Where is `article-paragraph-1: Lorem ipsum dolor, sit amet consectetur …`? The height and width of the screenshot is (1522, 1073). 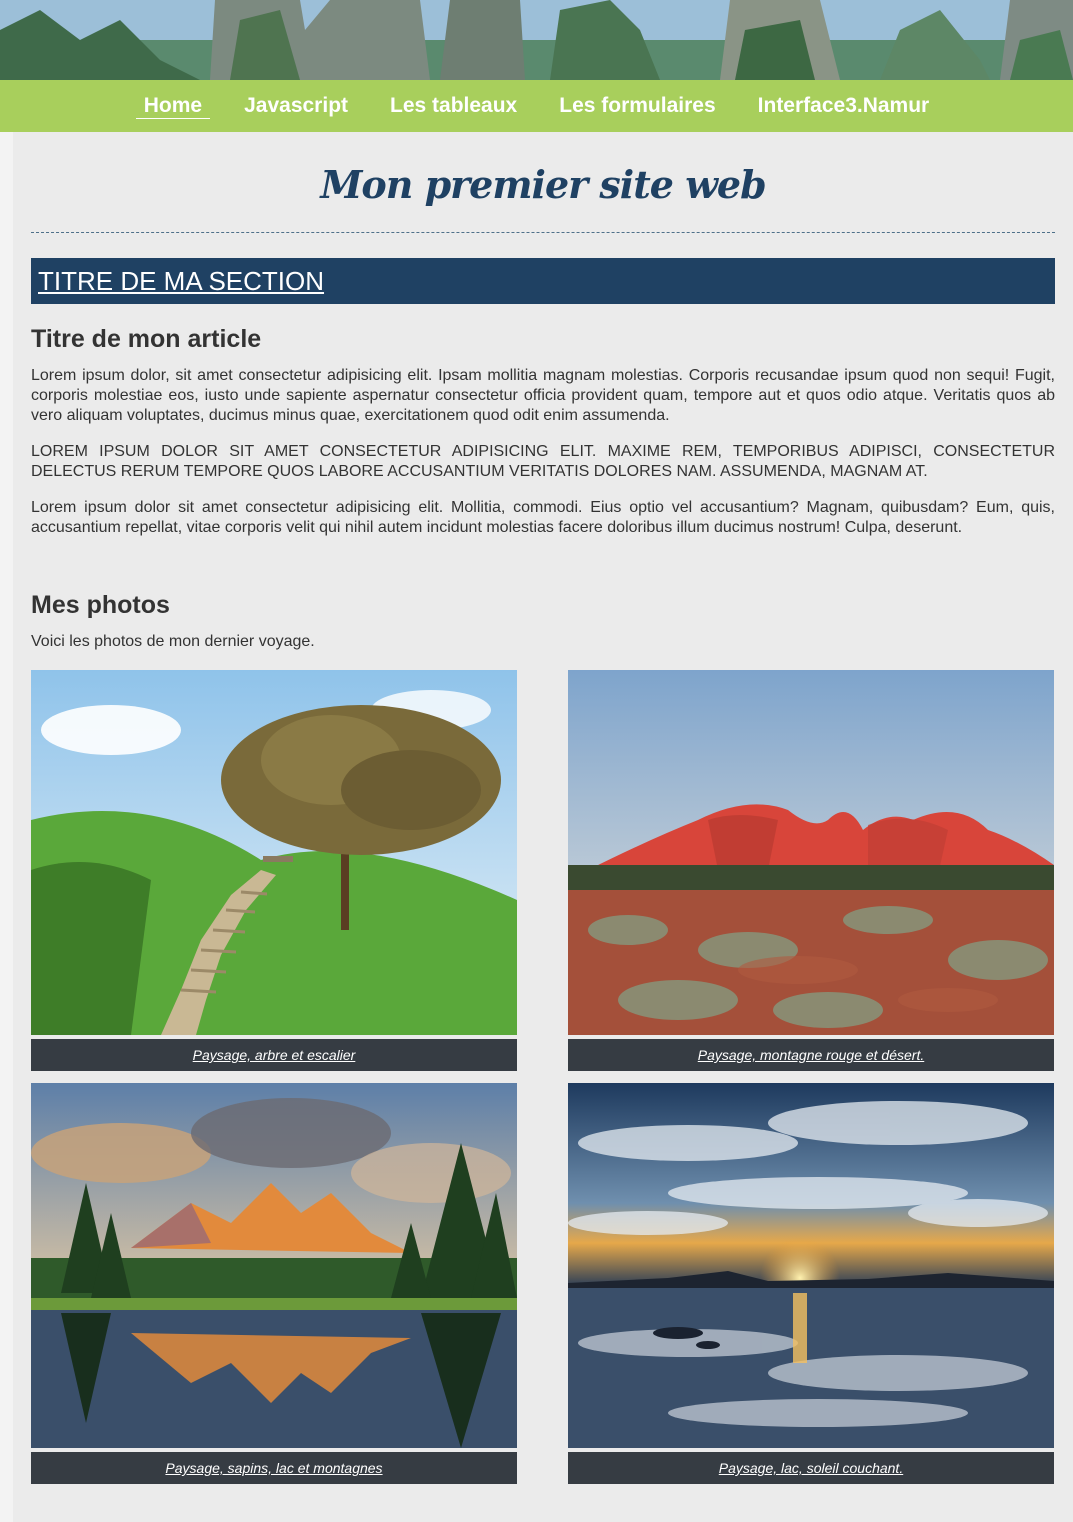 article-paragraph-1: Lorem ipsum dolor, sit amet consectetur … is located at coordinates (543, 395).